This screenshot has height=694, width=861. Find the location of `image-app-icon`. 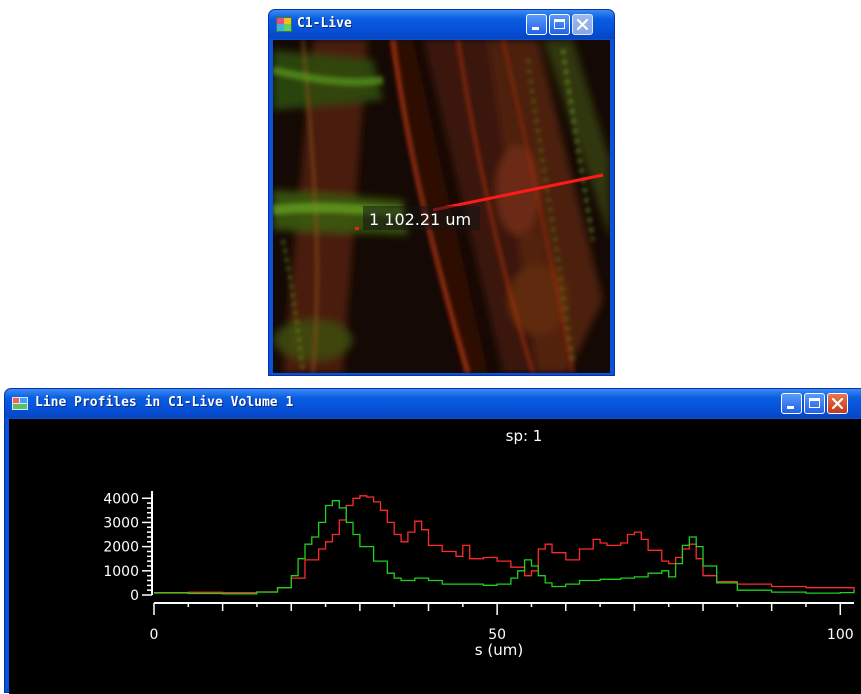

image-app-icon is located at coordinates (284, 24).